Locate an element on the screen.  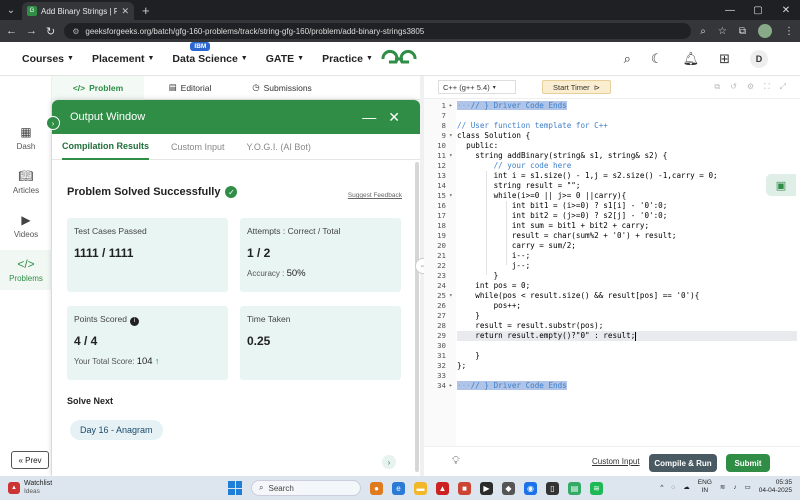
code-line: 10 public: is located at coordinates (617, 146).